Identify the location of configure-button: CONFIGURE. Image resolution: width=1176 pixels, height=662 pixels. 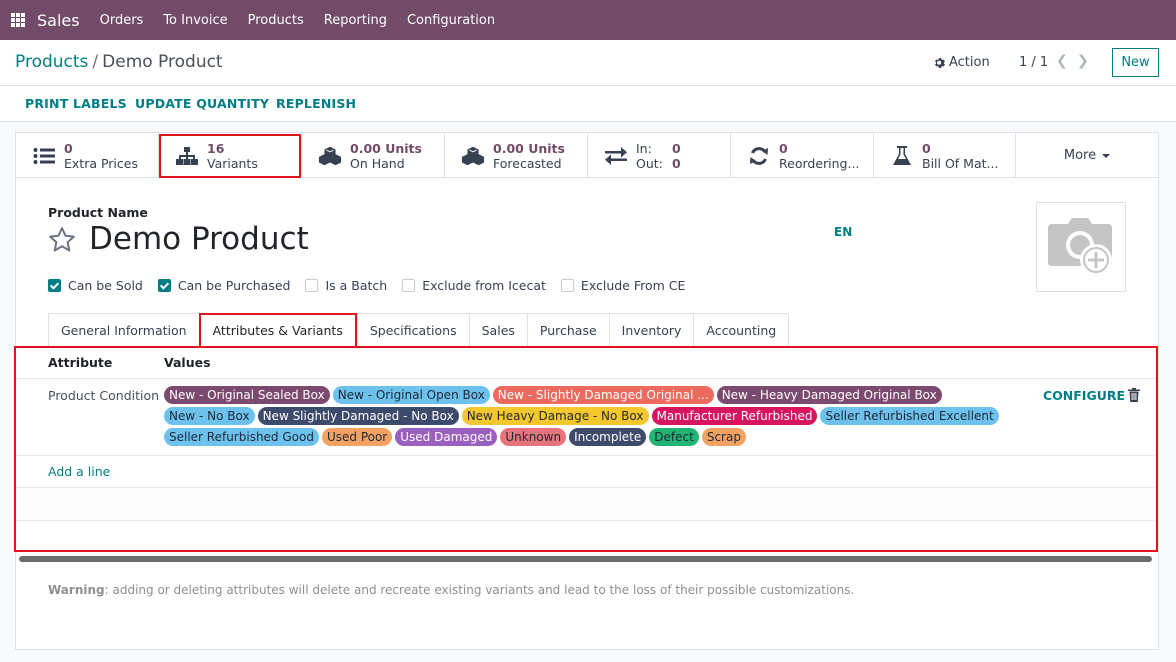
(1084, 395).